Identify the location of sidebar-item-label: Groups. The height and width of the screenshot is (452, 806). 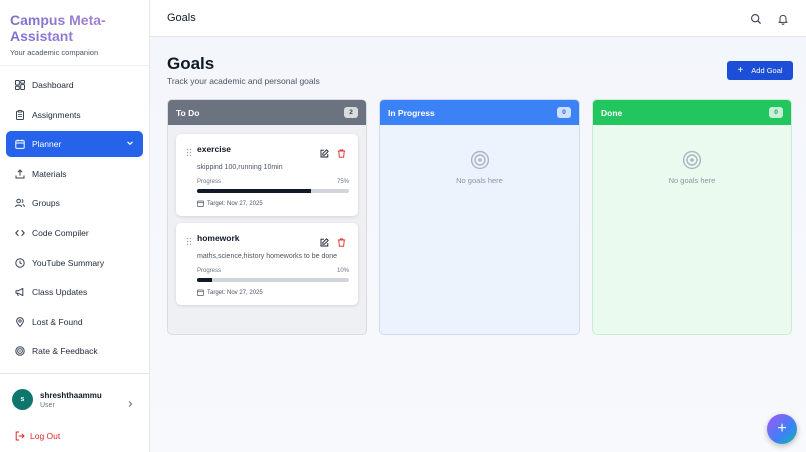
(46, 203).